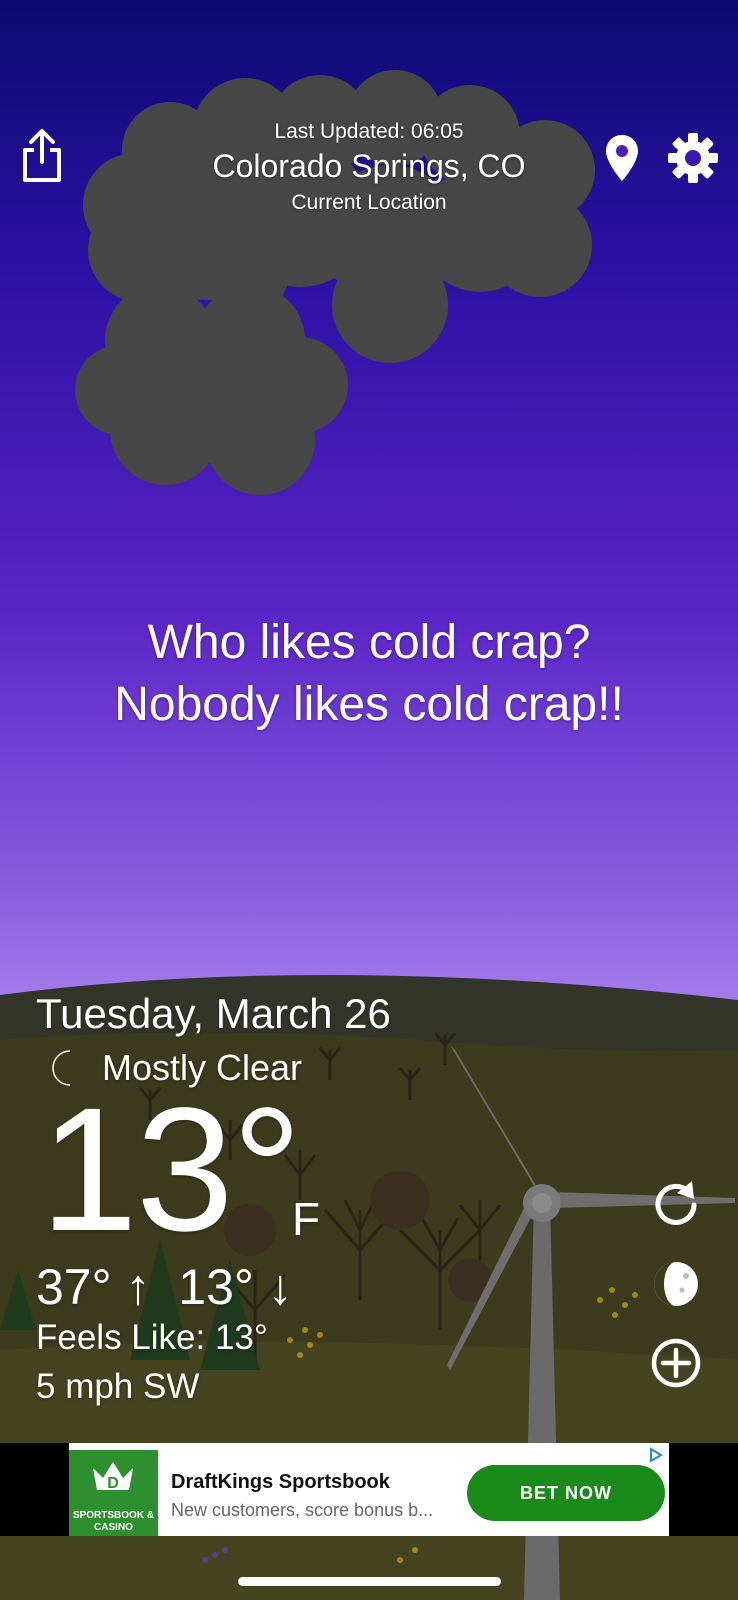 This screenshot has width=738, height=1600. Describe the element at coordinates (118, 1386) in the screenshot. I see `wind-label: 5 mph SW` at that location.